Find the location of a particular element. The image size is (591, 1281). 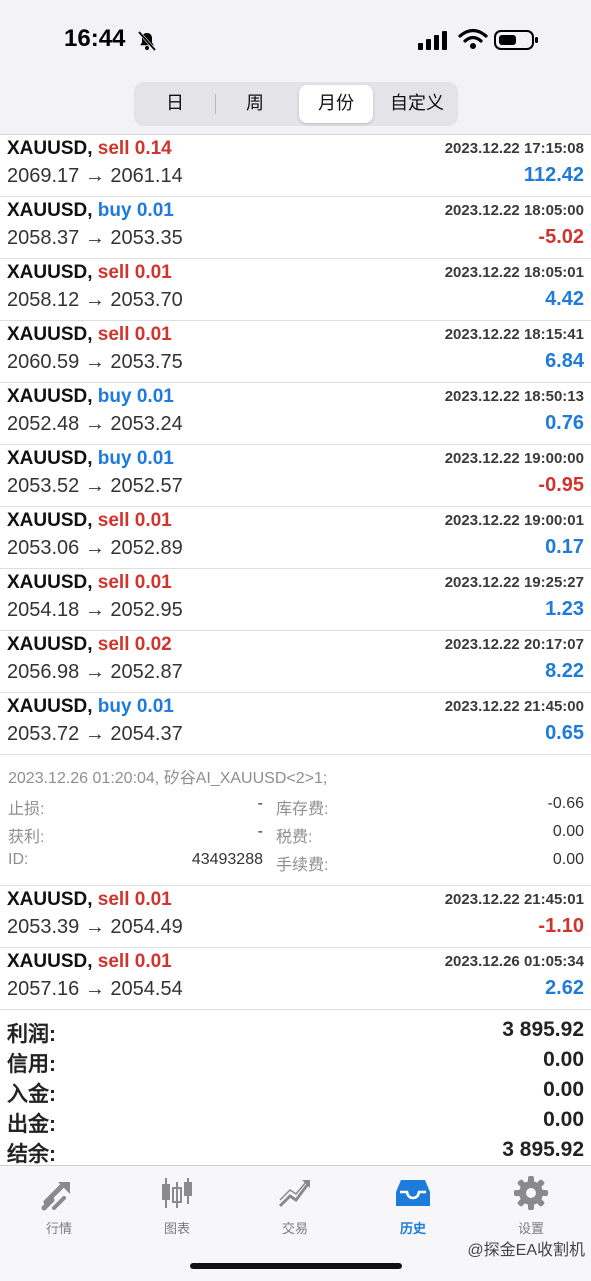

trade-profit: -1.10 is located at coordinates (561, 926).